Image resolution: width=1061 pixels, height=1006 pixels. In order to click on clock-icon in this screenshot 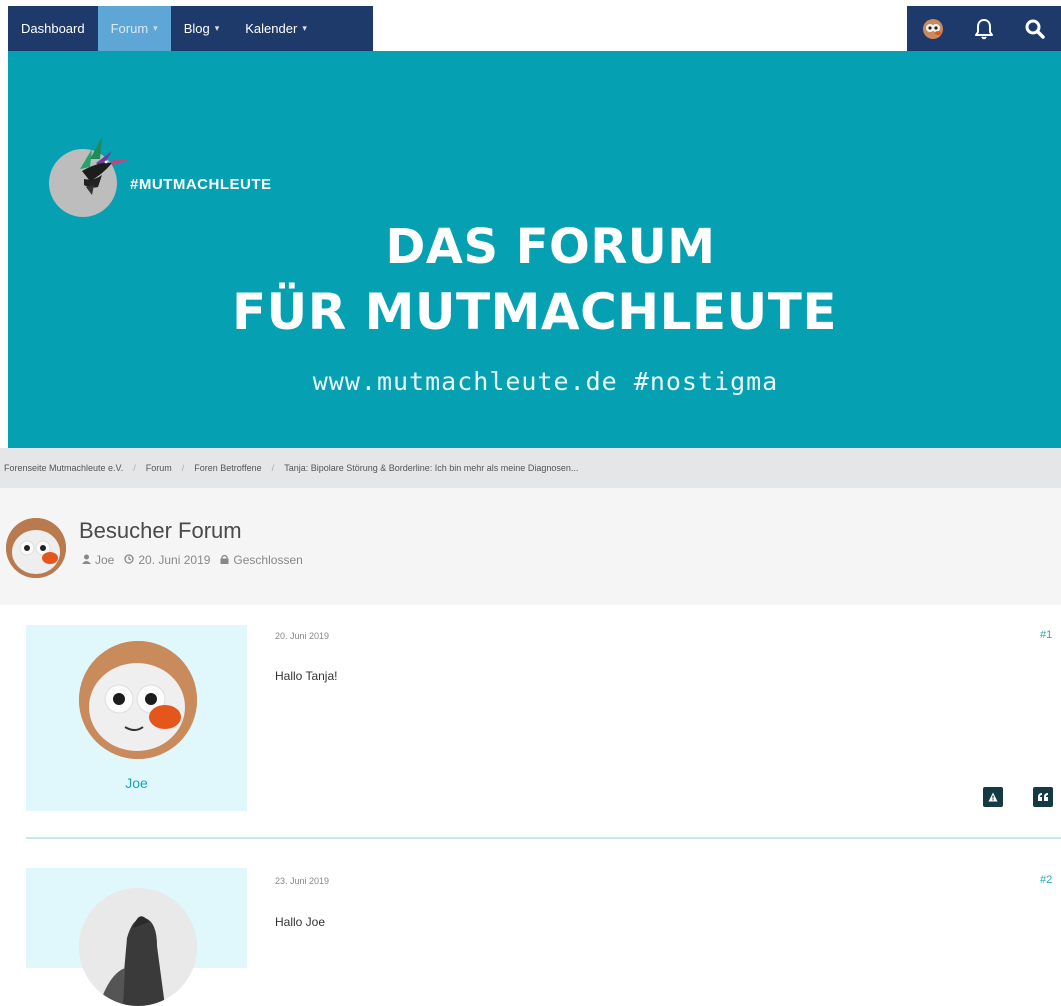, I will do `click(129, 560)`.